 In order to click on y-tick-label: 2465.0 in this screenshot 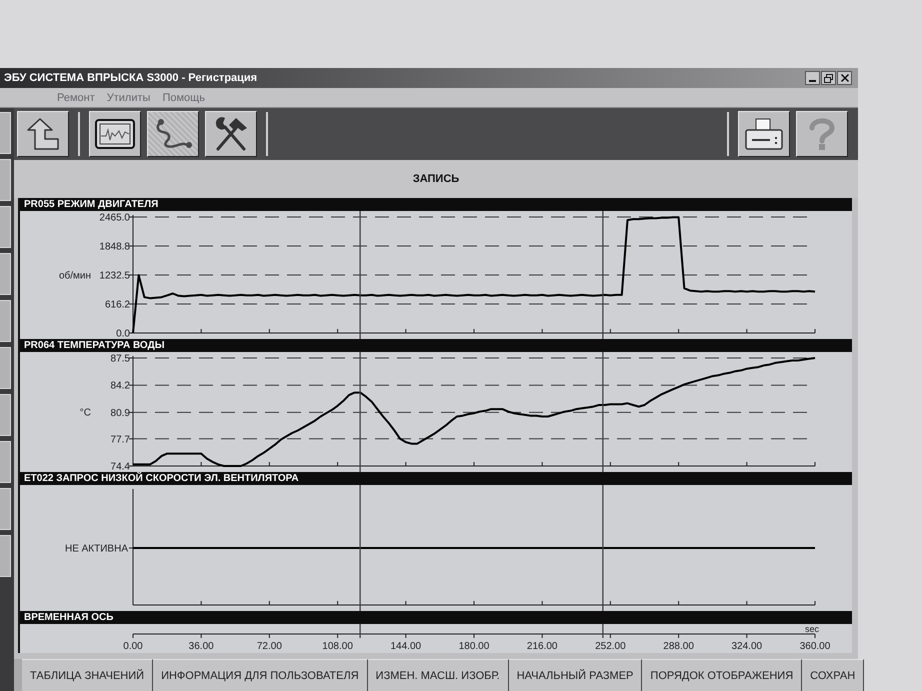, I will do `click(114, 218)`.